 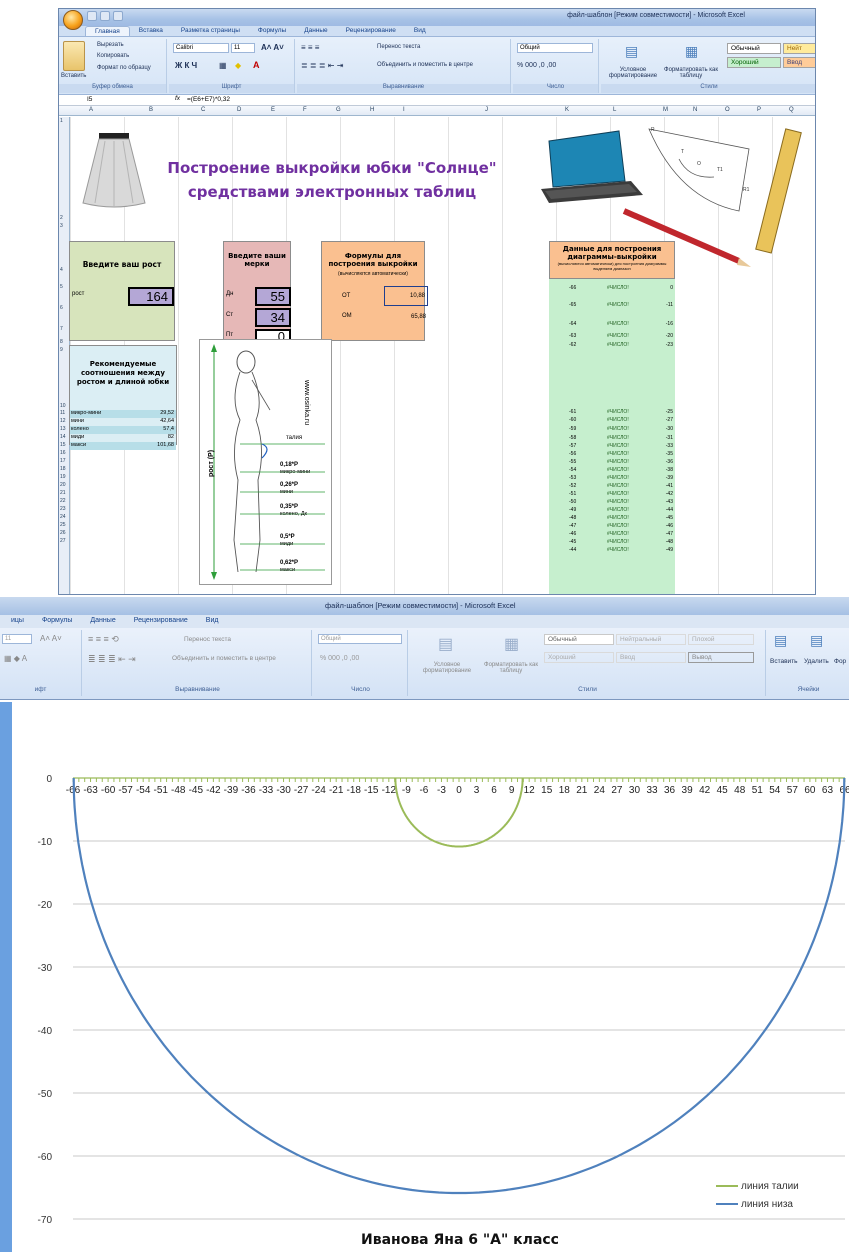 What do you see at coordinates (273, 317) in the screenshot?
I see `measure-value-st: 34` at bounding box center [273, 317].